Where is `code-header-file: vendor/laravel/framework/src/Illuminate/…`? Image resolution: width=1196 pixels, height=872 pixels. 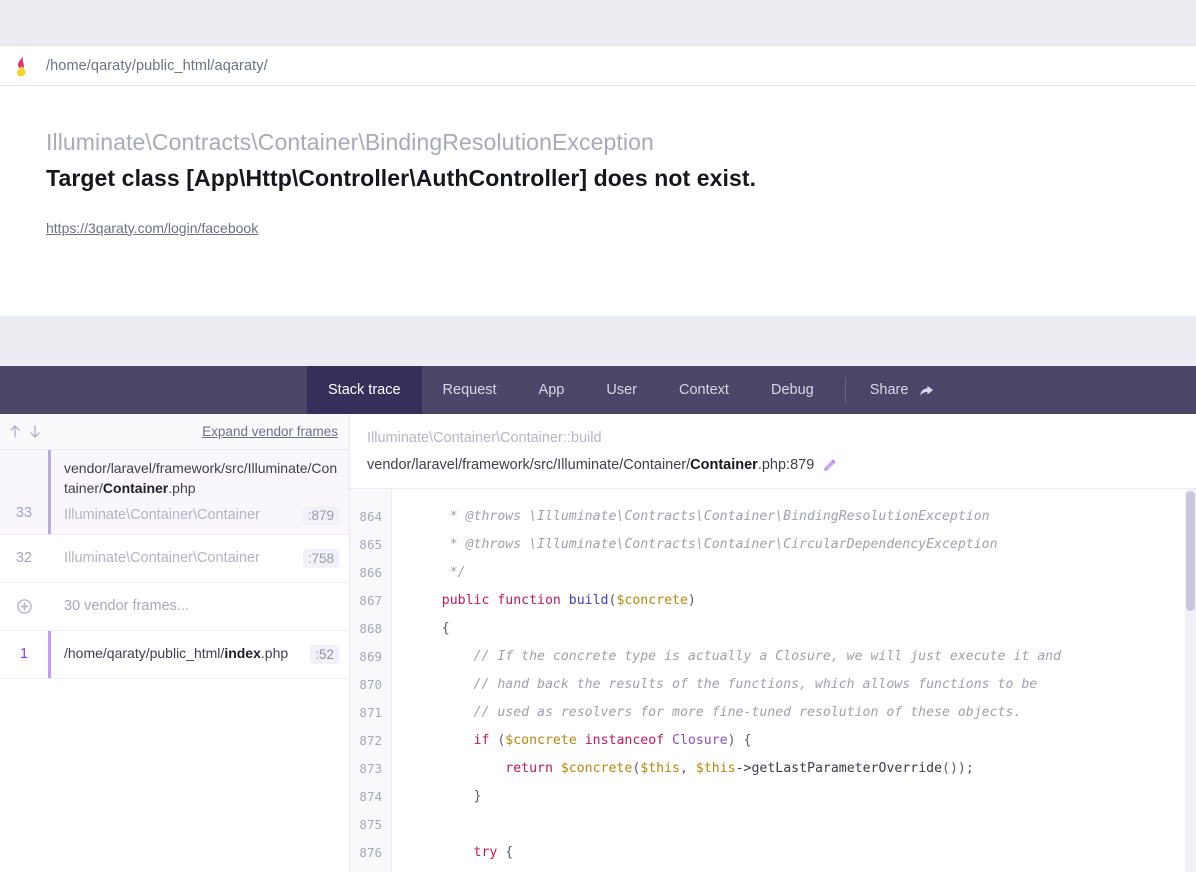 code-header-file: vendor/laravel/framework/src/Illuminate/… is located at coordinates (781, 465).